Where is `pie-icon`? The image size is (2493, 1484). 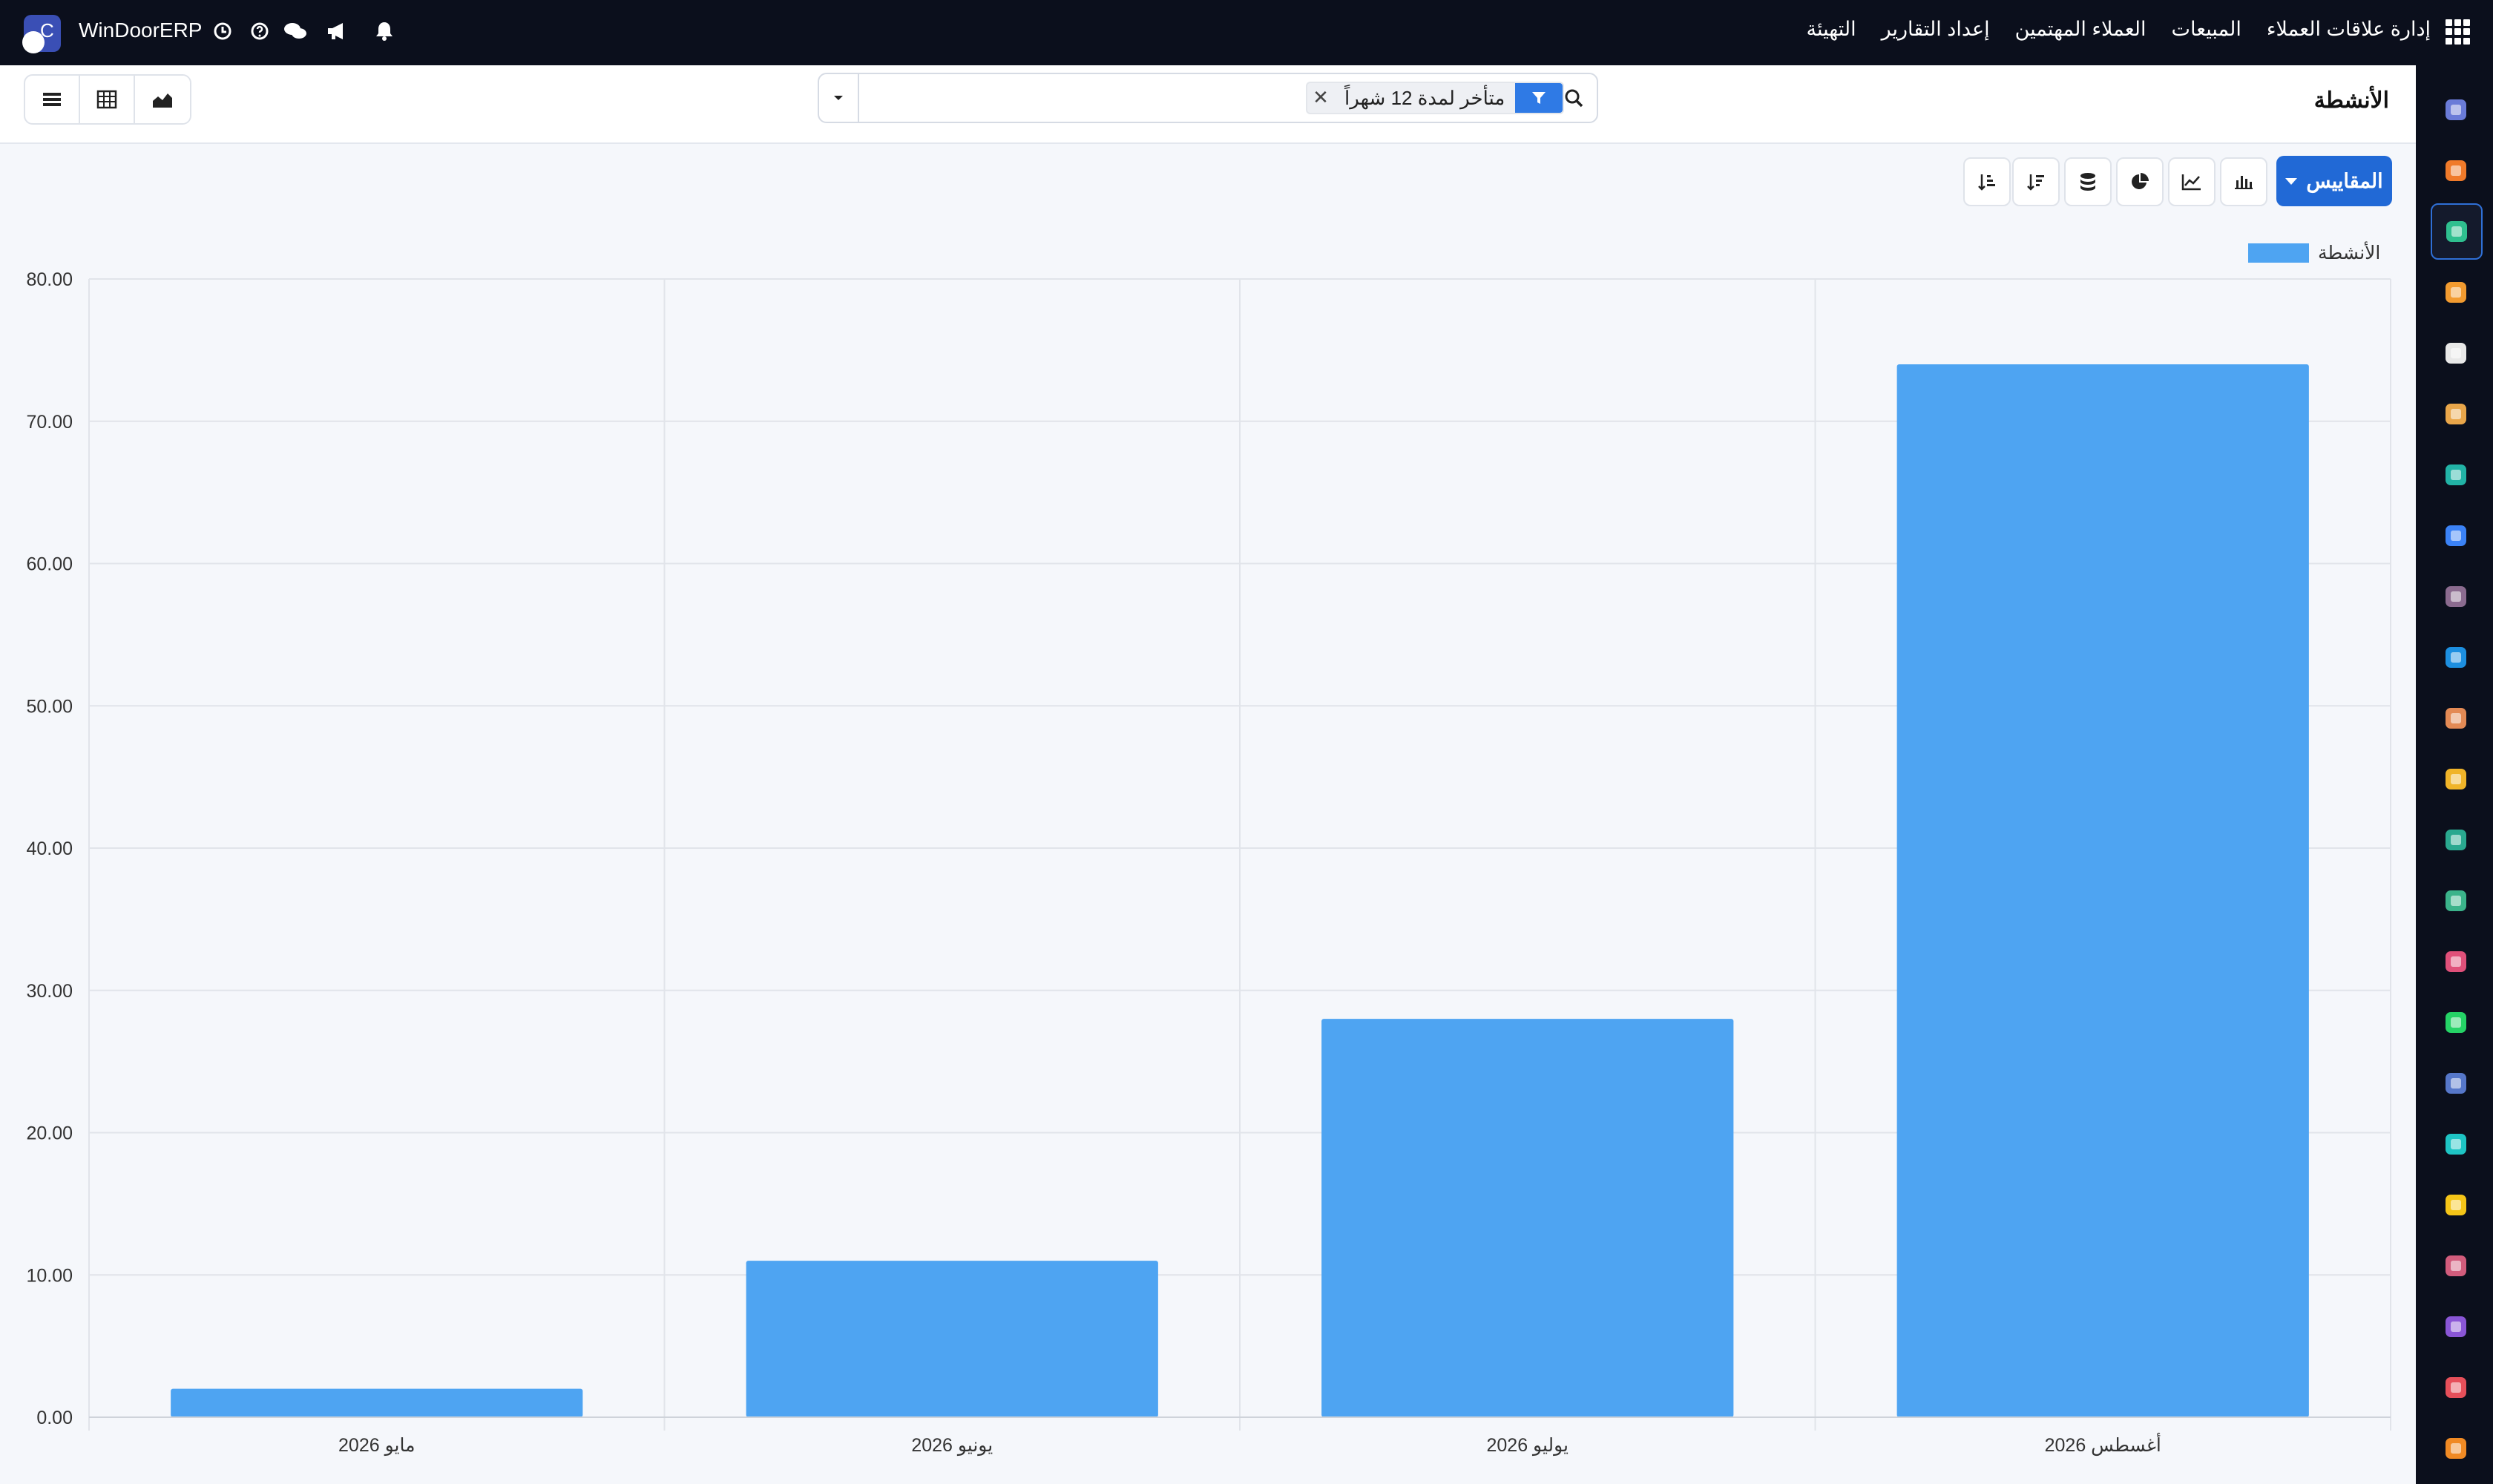 pie-icon is located at coordinates (2456, 1387).